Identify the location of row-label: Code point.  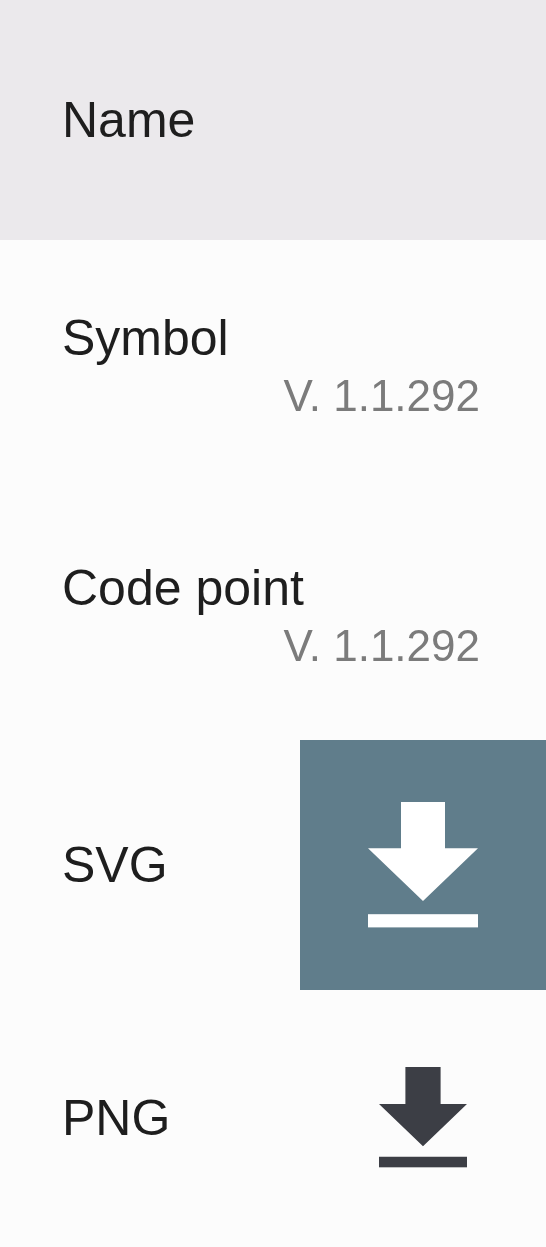
(183, 588).